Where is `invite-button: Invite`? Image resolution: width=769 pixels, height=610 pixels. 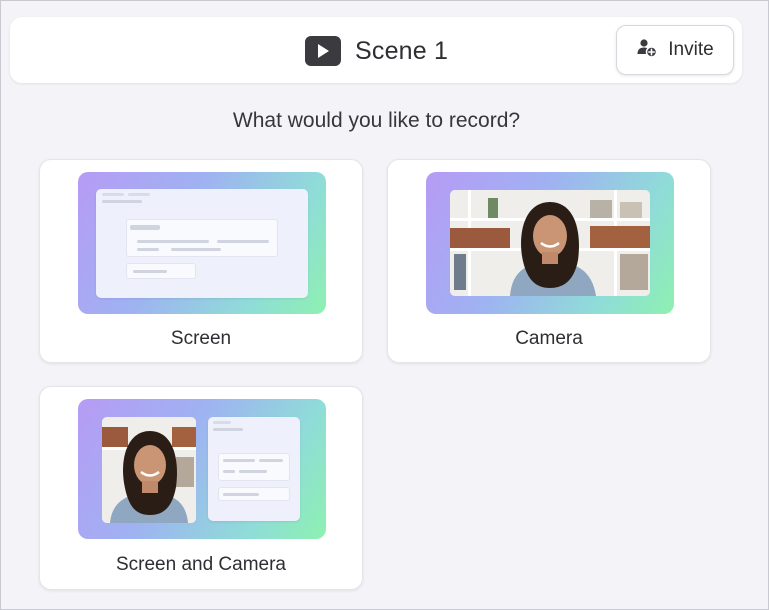 invite-button: Invite is located at coordinates (675, 50).